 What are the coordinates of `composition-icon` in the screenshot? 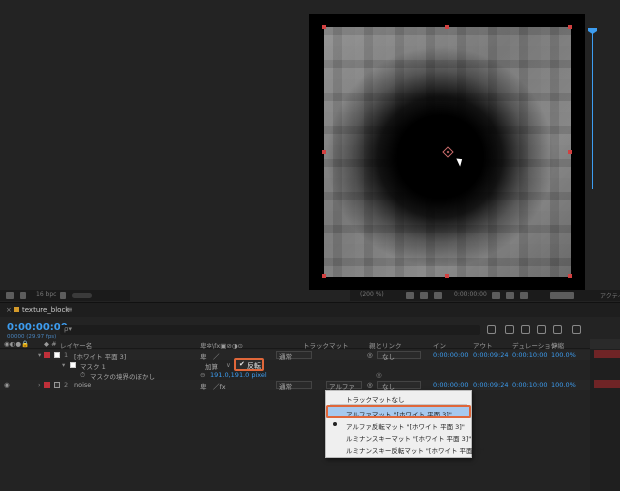 It's located at (57, 385).